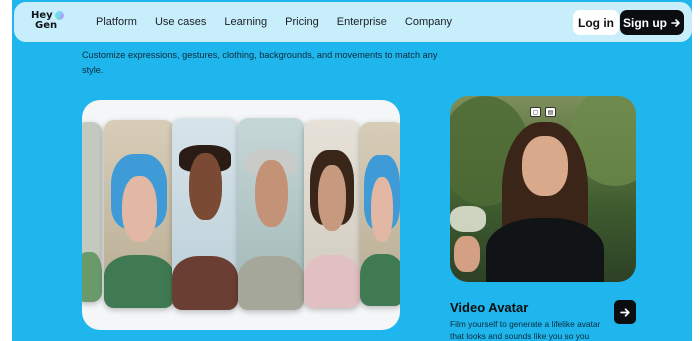  What do you see at coordinates (302, 22) in the screenshot?
I see `nav-link-pricing: Pricing` at bounding box center [302, 22].